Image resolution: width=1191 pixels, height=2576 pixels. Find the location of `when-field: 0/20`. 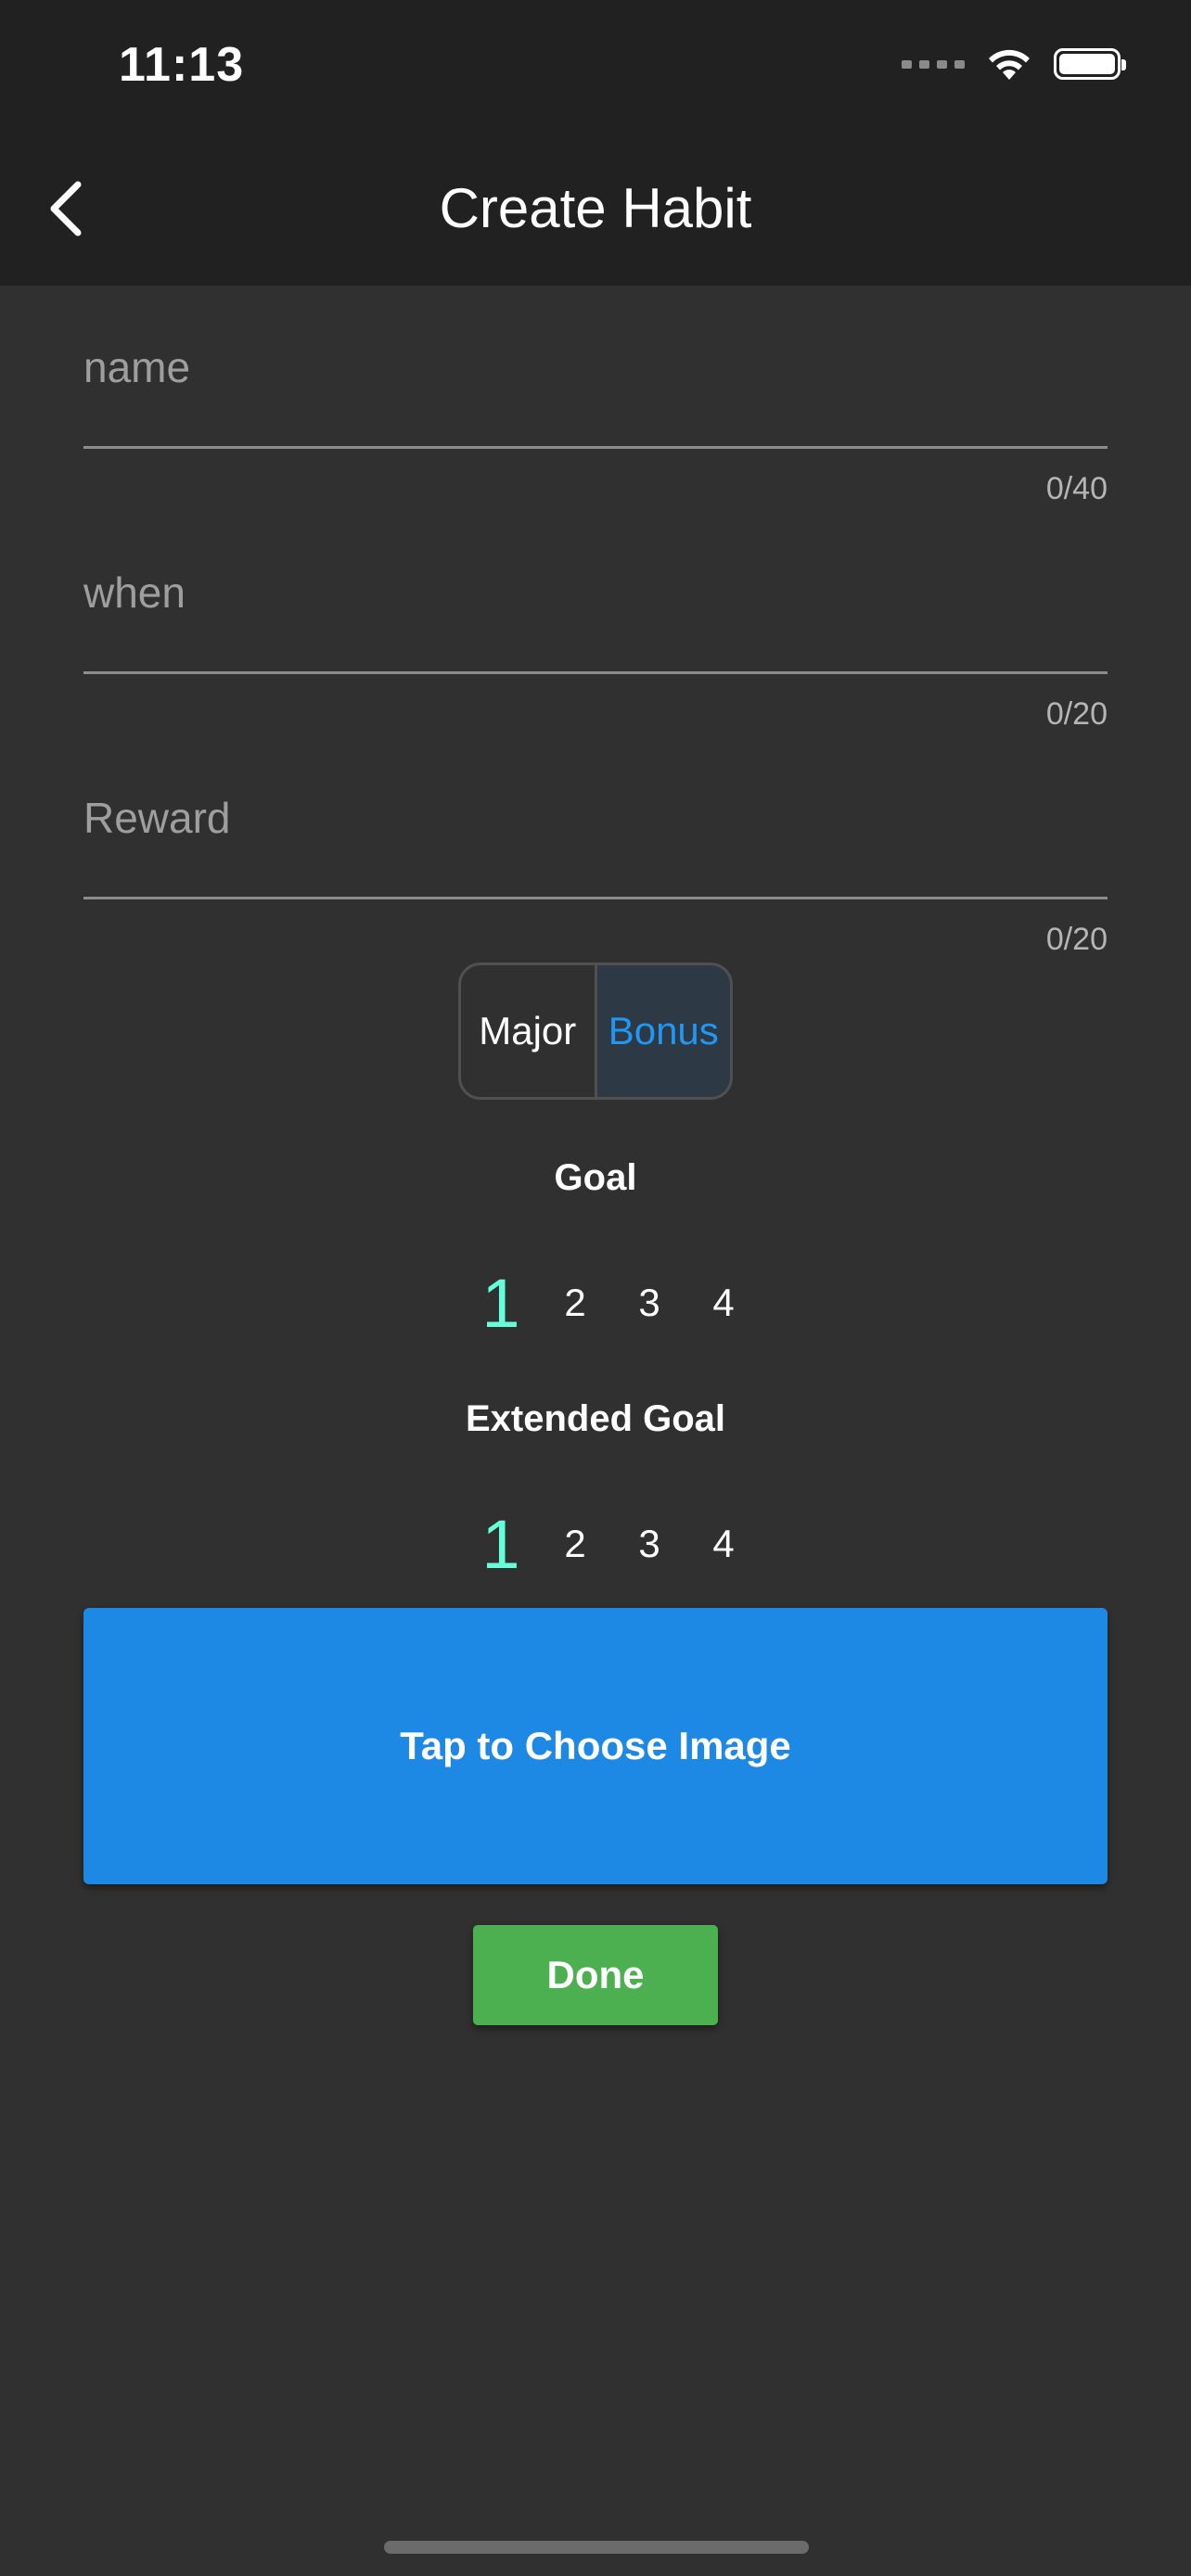

when-field: 0/20 is located at coordinates (595, 648).